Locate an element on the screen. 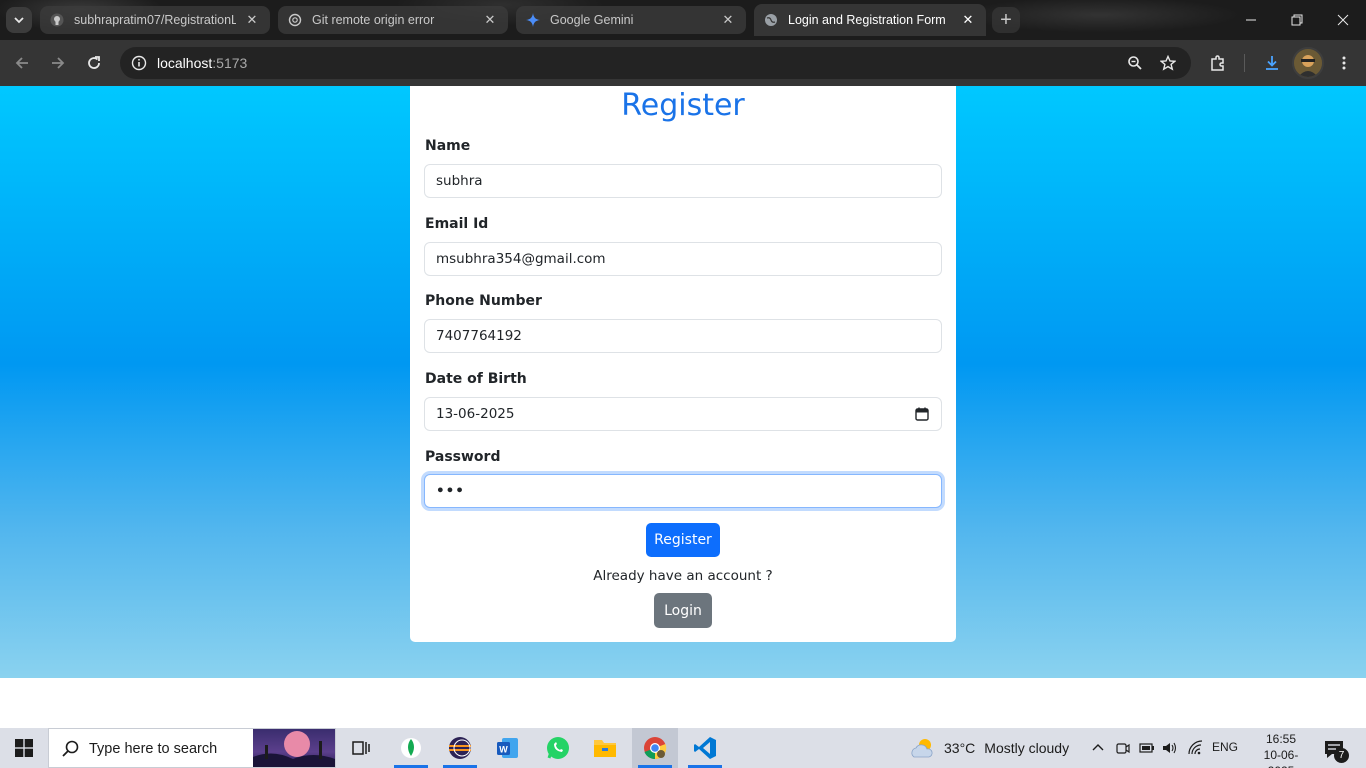 The width and height of the screenshot is (1366, 768). register-button: Register is located at coordinates (683, 540).